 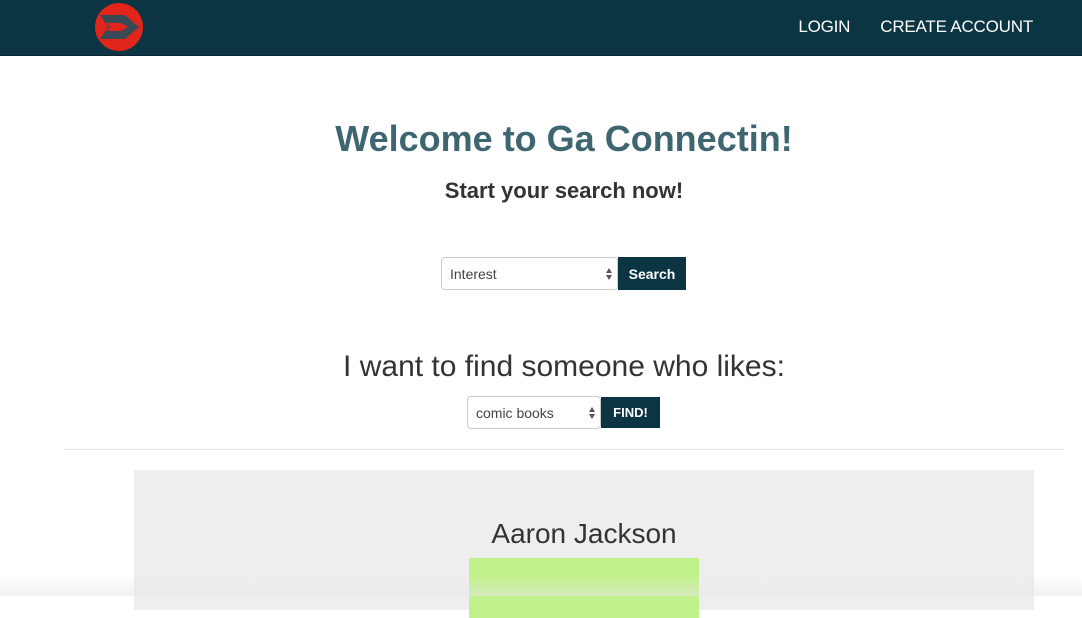 What do you see at coordinates (119, 27) in the screenshot?
I see `logo-icon` at bounding box center [119, 27].